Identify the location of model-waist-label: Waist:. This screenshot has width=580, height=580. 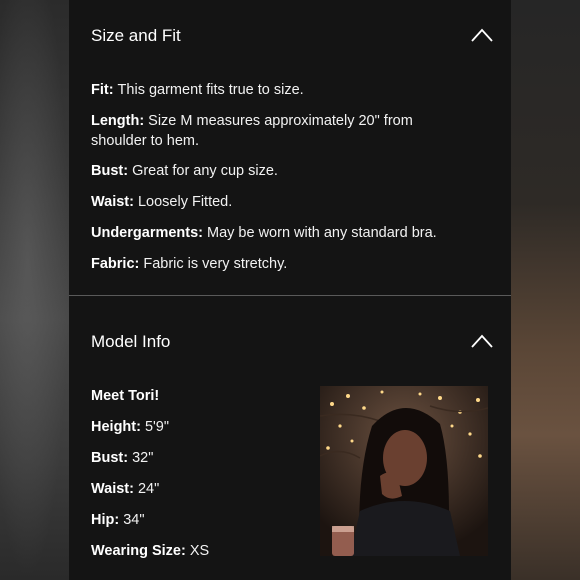
(112, 489).